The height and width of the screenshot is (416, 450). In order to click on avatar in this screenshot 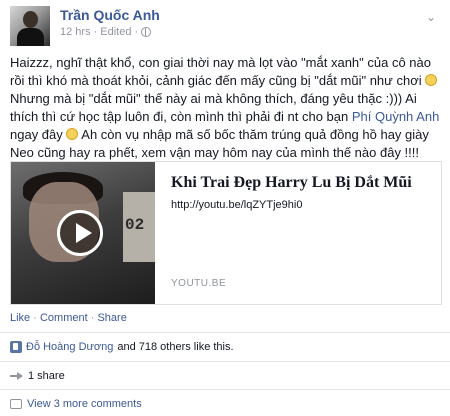, I will do `click(30, 26)`.